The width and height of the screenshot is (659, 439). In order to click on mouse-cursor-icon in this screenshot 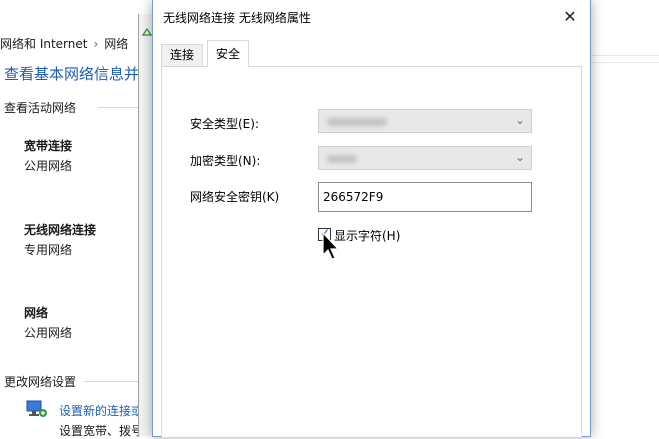, I will do `click(331, 246)`.